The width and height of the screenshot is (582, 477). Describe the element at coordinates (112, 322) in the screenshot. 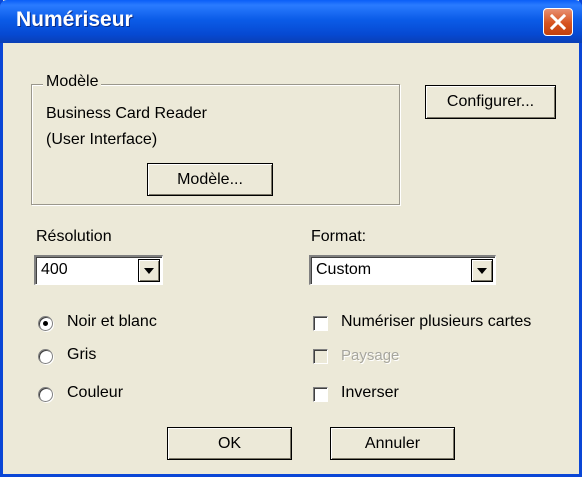

I see `radio-noir-et-blanc-label: Noir et blanc` at that location.